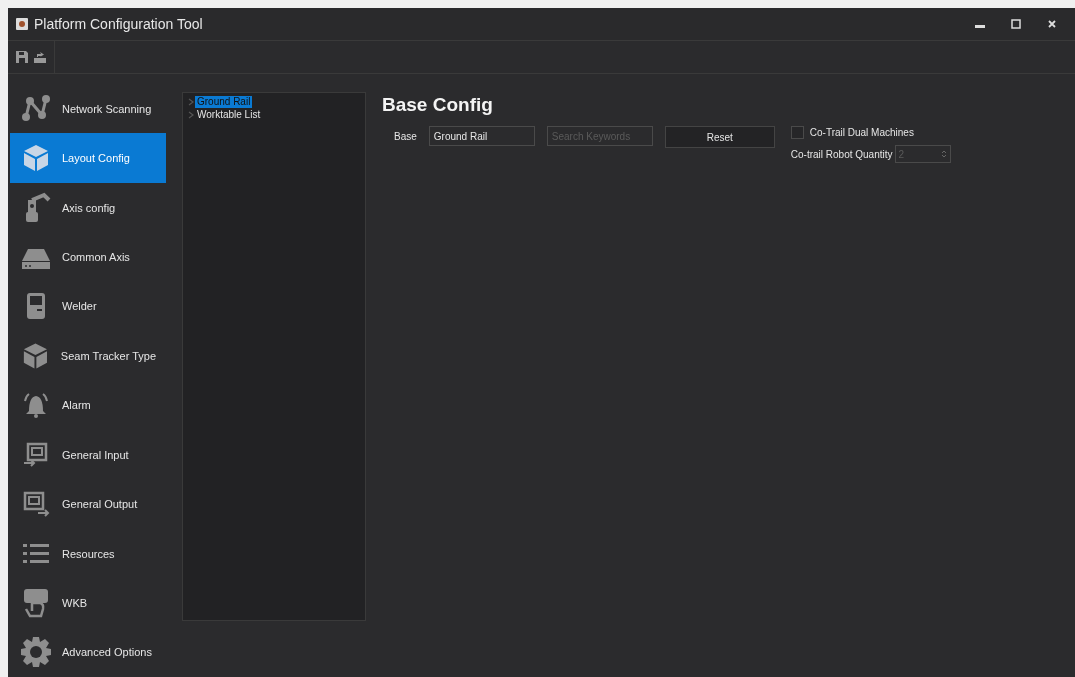 The image size is (1075, 677). Describe the element at coordinates (88, 207) in the screenshot. I see `sidebar-item: Axis config` at that location.